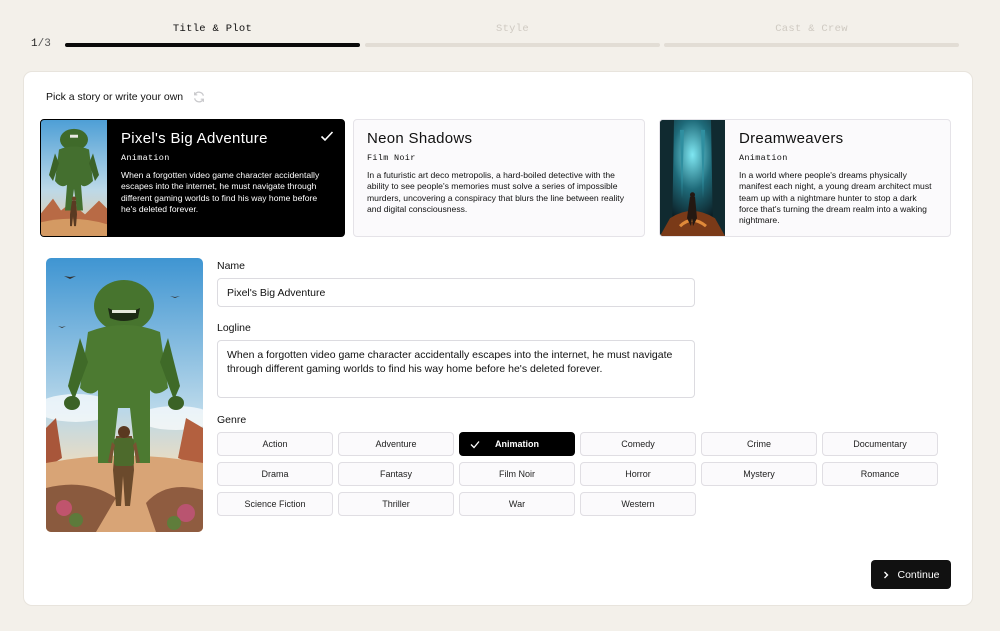  What do you see at coordinates (638, 504) in the screenshot?
I see `genre-option-western: Western` at bounding box center [638, 504].